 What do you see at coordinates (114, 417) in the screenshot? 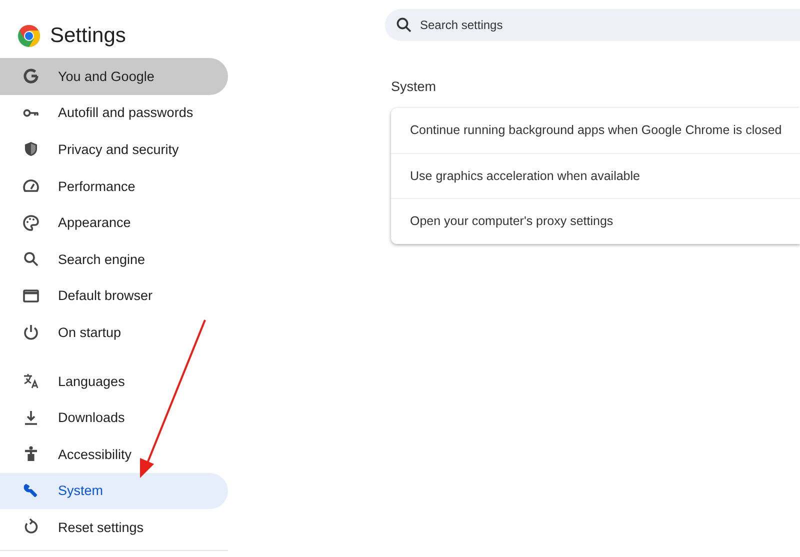
I see `sidebar-item: Downloads` at bounding box center [114, 417].